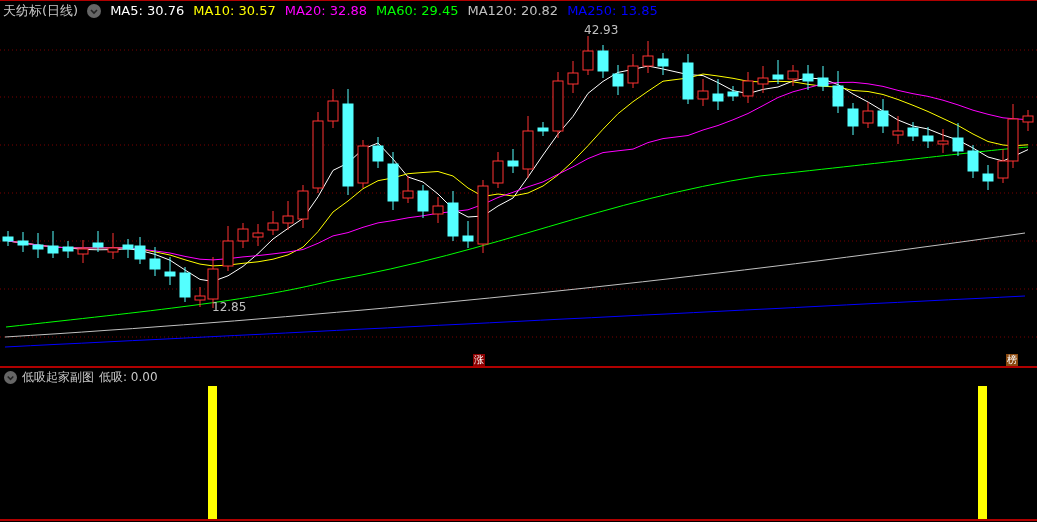  Describe the element at coordinates (58, 377) in the screenshot. I see `sub-chart-title: 低吸起家副图` at that location.